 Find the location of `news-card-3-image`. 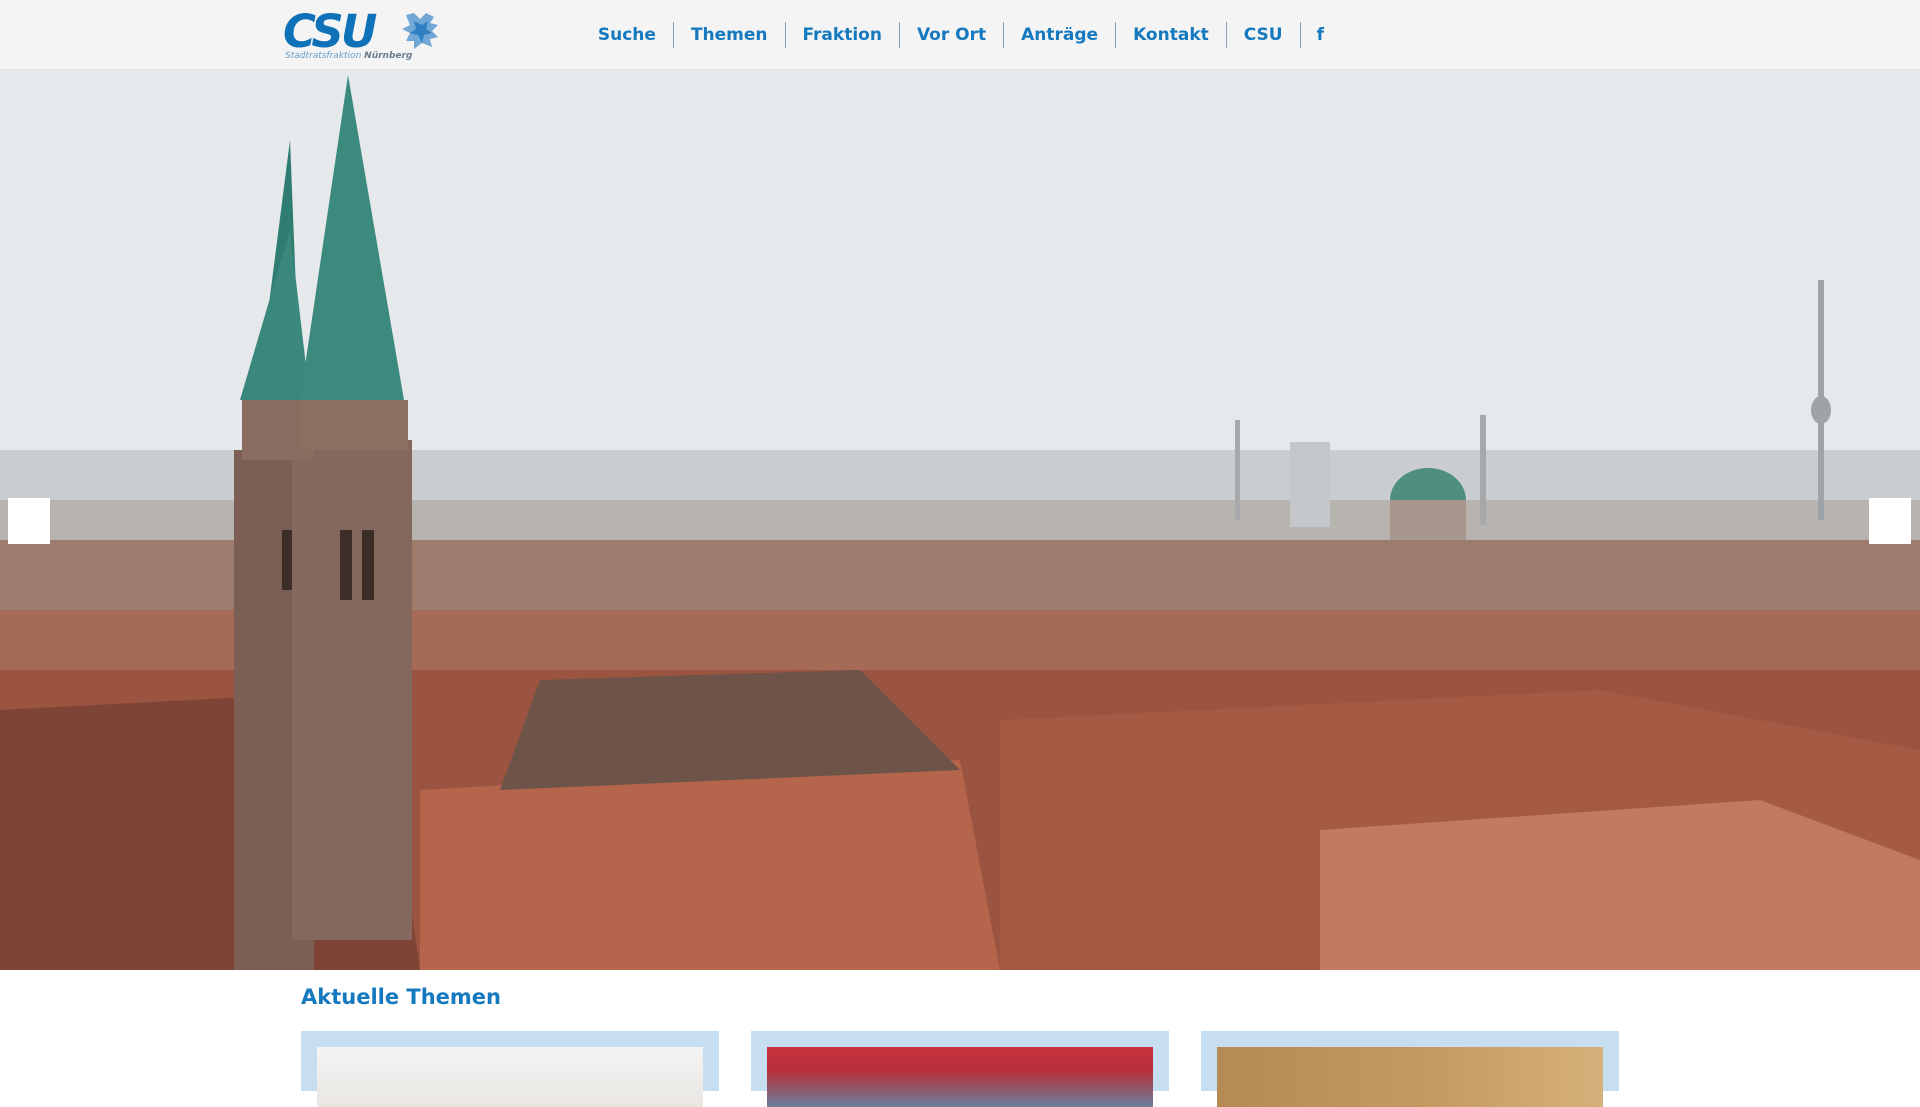

news-card-3-image is located at coordinates (1410, 1077).